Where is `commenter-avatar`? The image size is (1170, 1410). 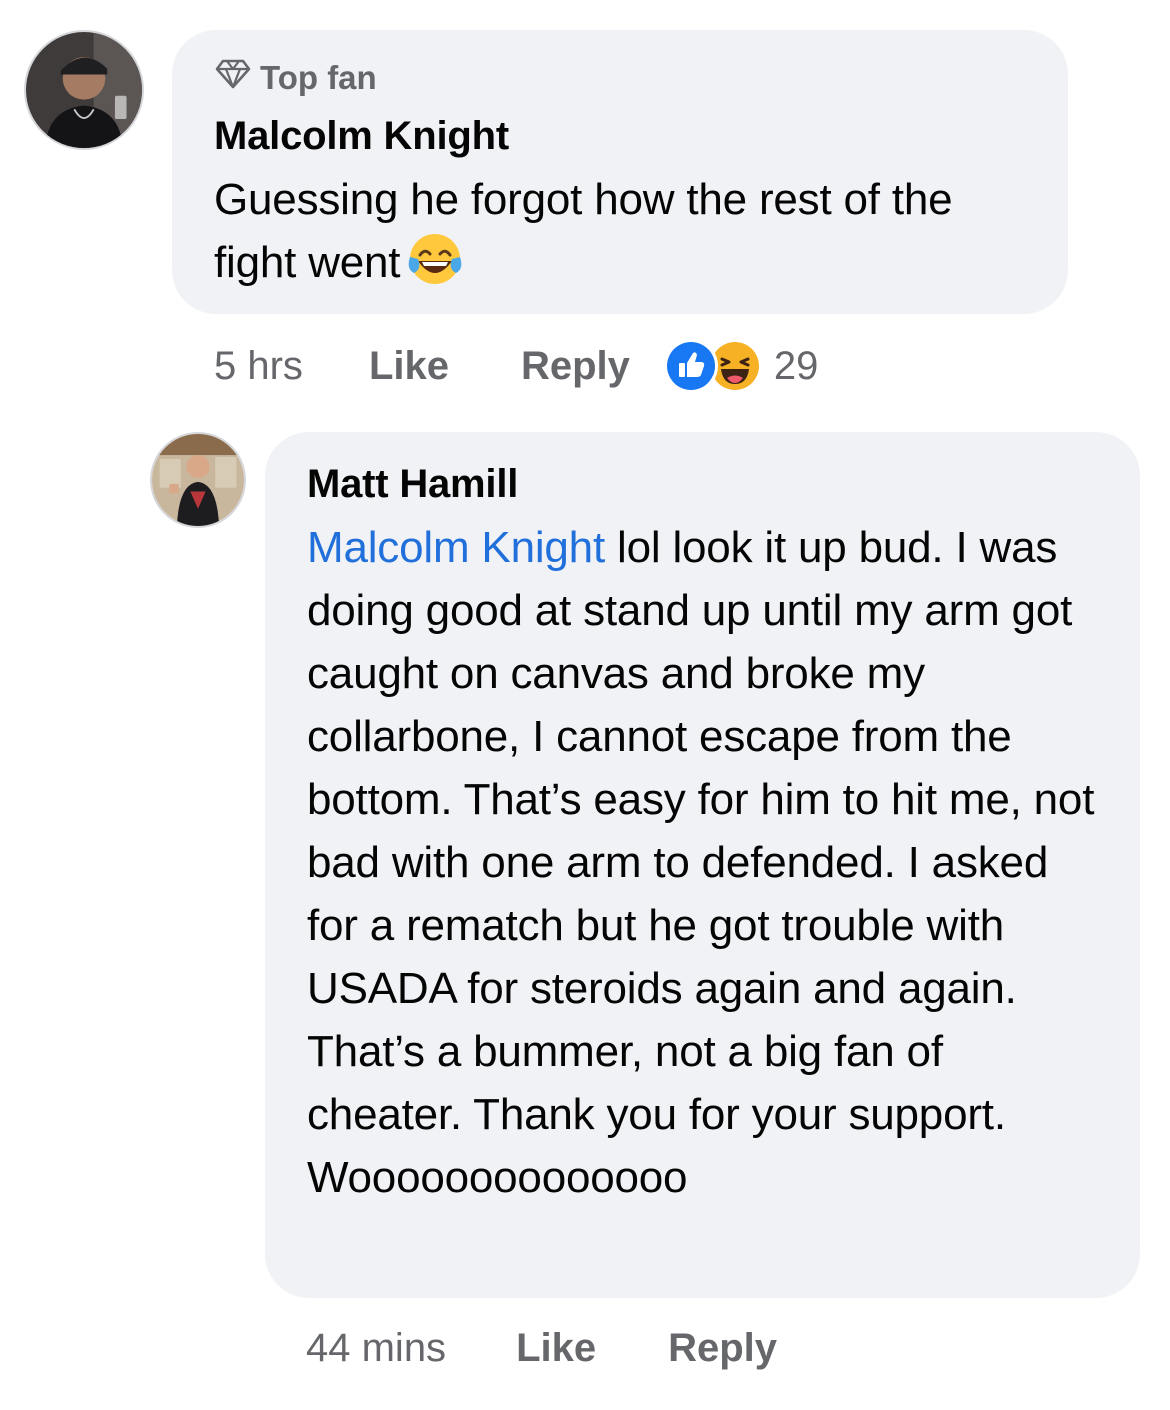
commenter-avatar is located at coordinates (84, 90).